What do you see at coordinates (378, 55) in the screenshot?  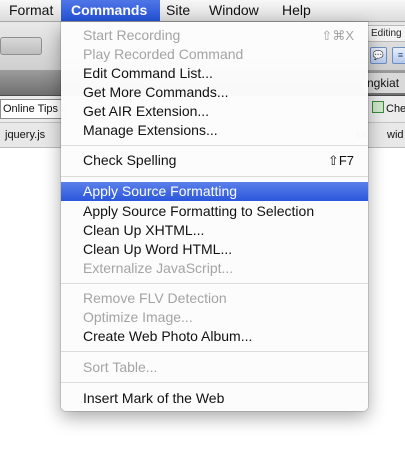 I see `comment-icon: 💬` at bounding box center [378, 55].